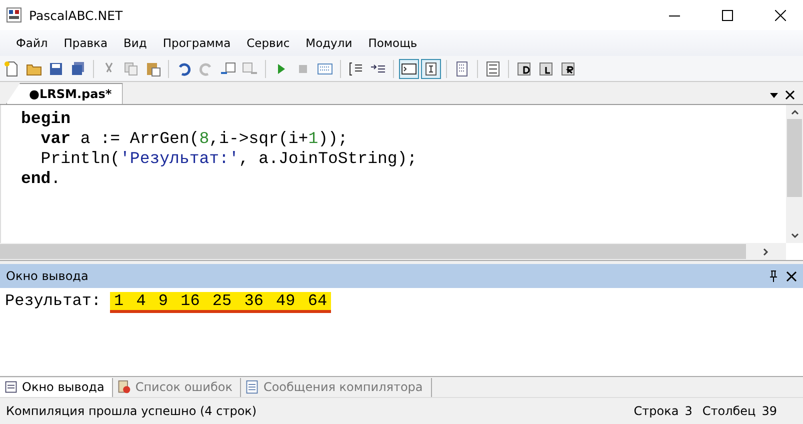  What do you see at coordinates (688, 411) in the screenshot?
I see `line-number: 3` at bounding box center [688, 411].